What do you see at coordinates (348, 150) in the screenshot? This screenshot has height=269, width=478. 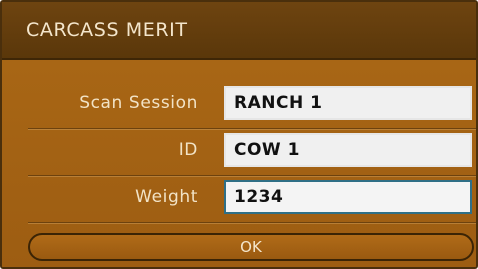 I see `id-input` at bounding box center [348, 150].